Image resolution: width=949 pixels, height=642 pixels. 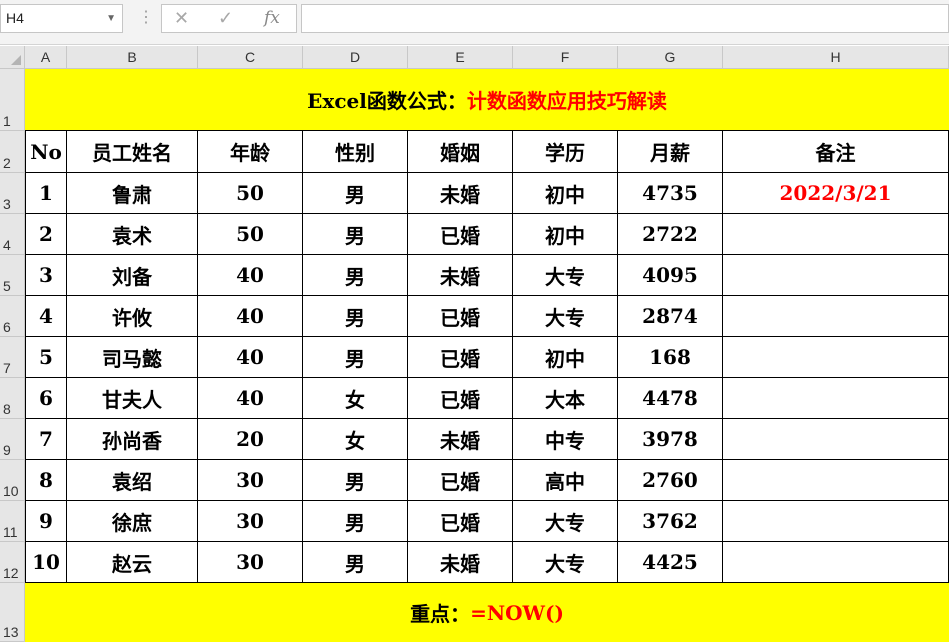 What do you see at coordinates (565, 57) in the screenshot?
I see `column-header-f: F` at bounding box center [565, 57].